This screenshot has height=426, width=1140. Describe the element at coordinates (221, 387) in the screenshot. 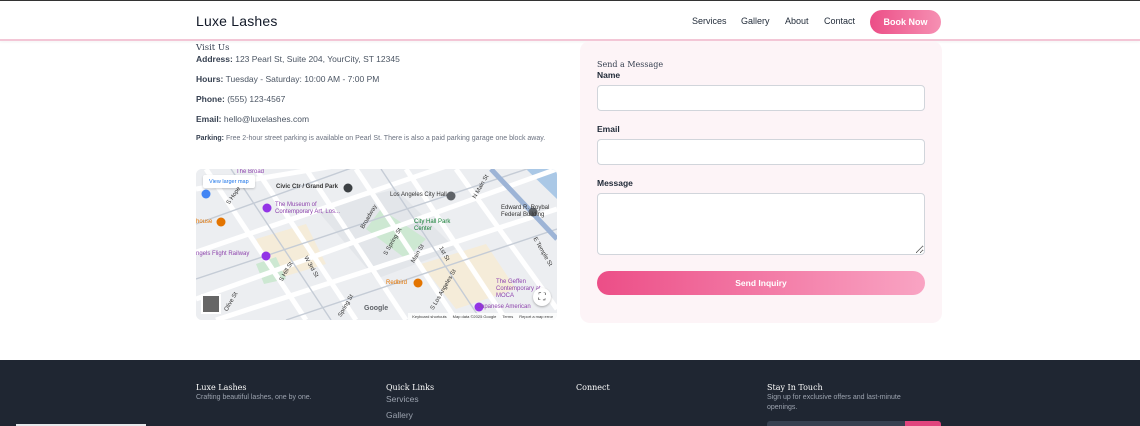

I see `footer-brand: Luxe Lashes` at that location.